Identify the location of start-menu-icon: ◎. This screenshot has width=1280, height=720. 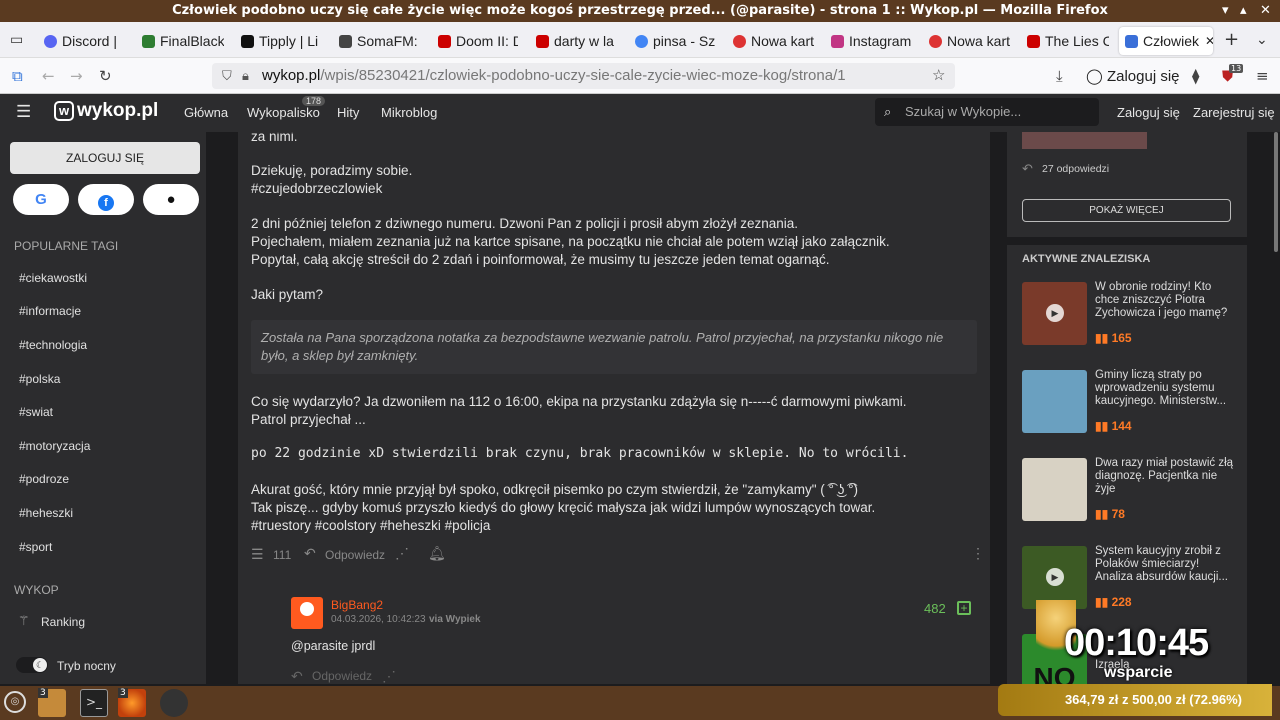
(15, 702).